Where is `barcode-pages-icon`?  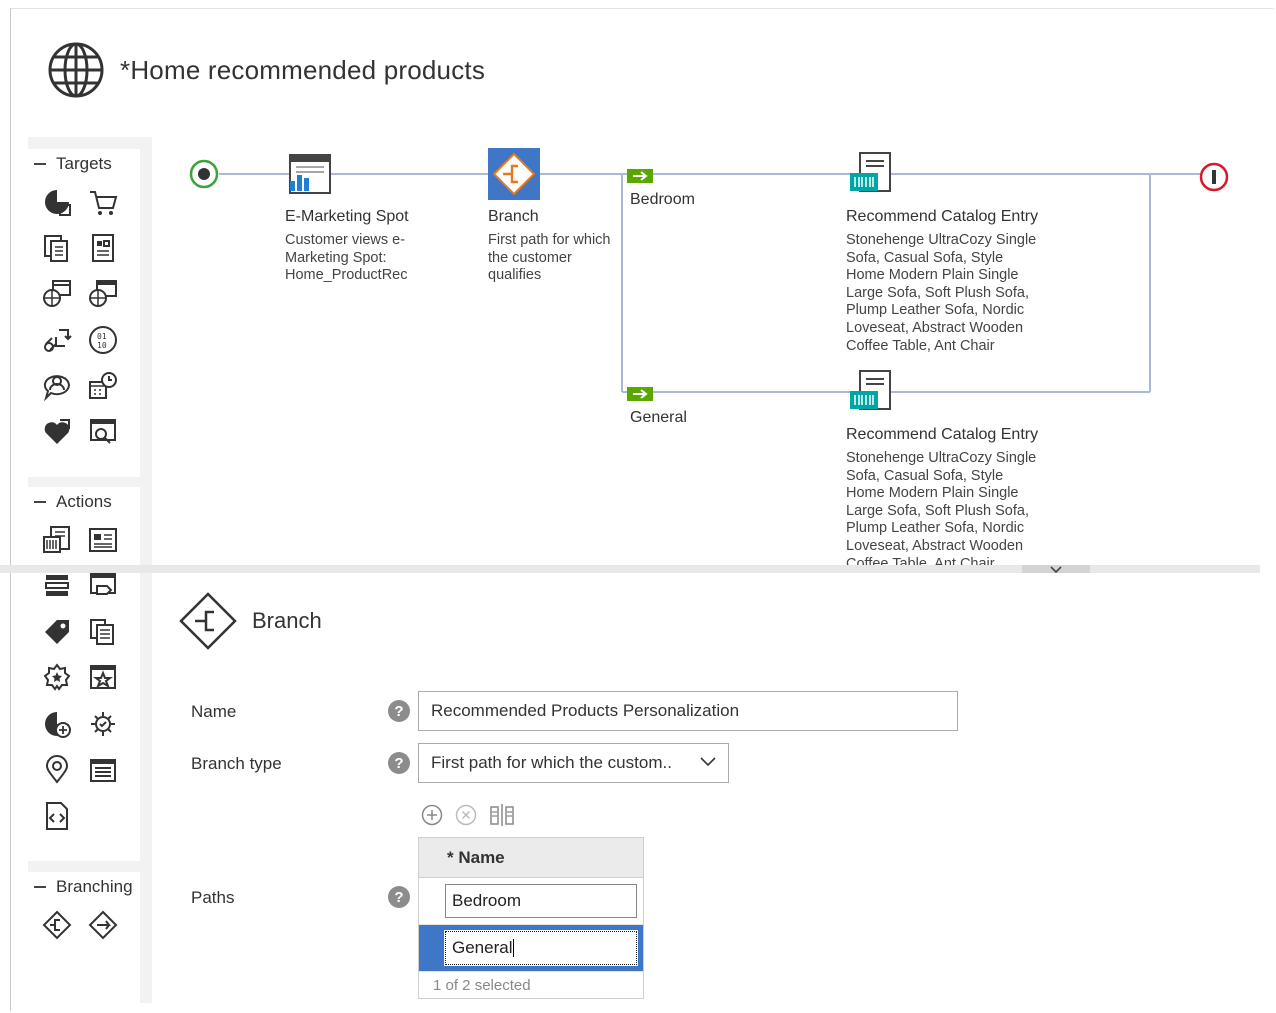 barcode-pages-icon is located at coordinates (57, 540).